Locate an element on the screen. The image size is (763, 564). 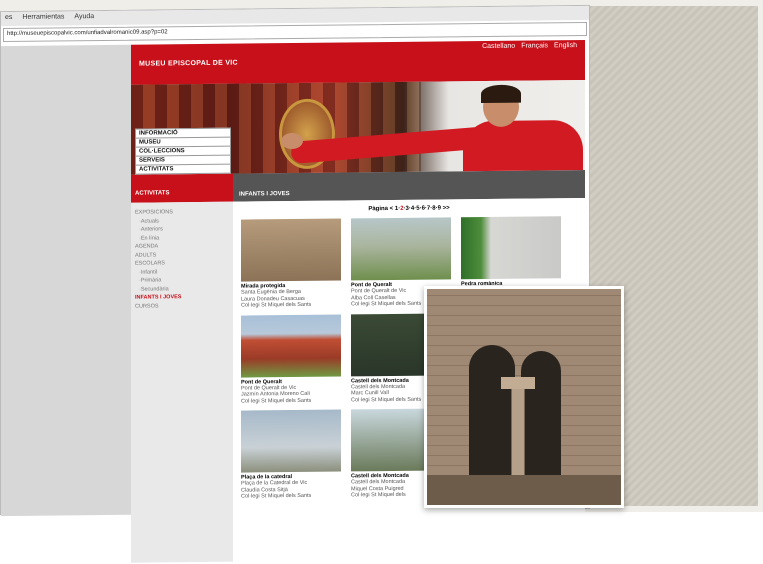
pager-page: 7 is located at coordinates (428, 209).